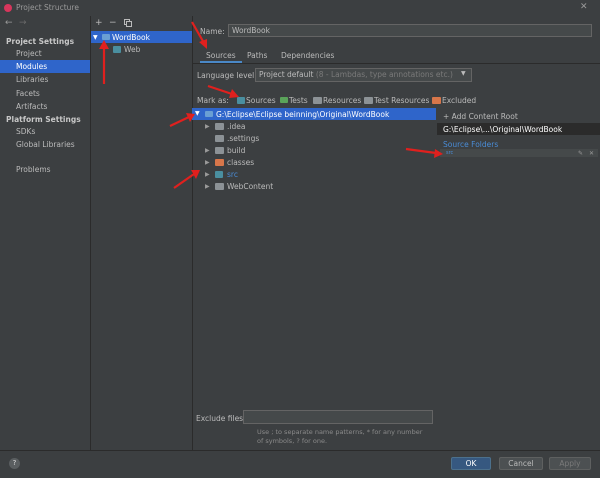  What do you see at coordinates (192, 233) in the screenshot?
I see `modules-divider` at bounding box center [192, 233].